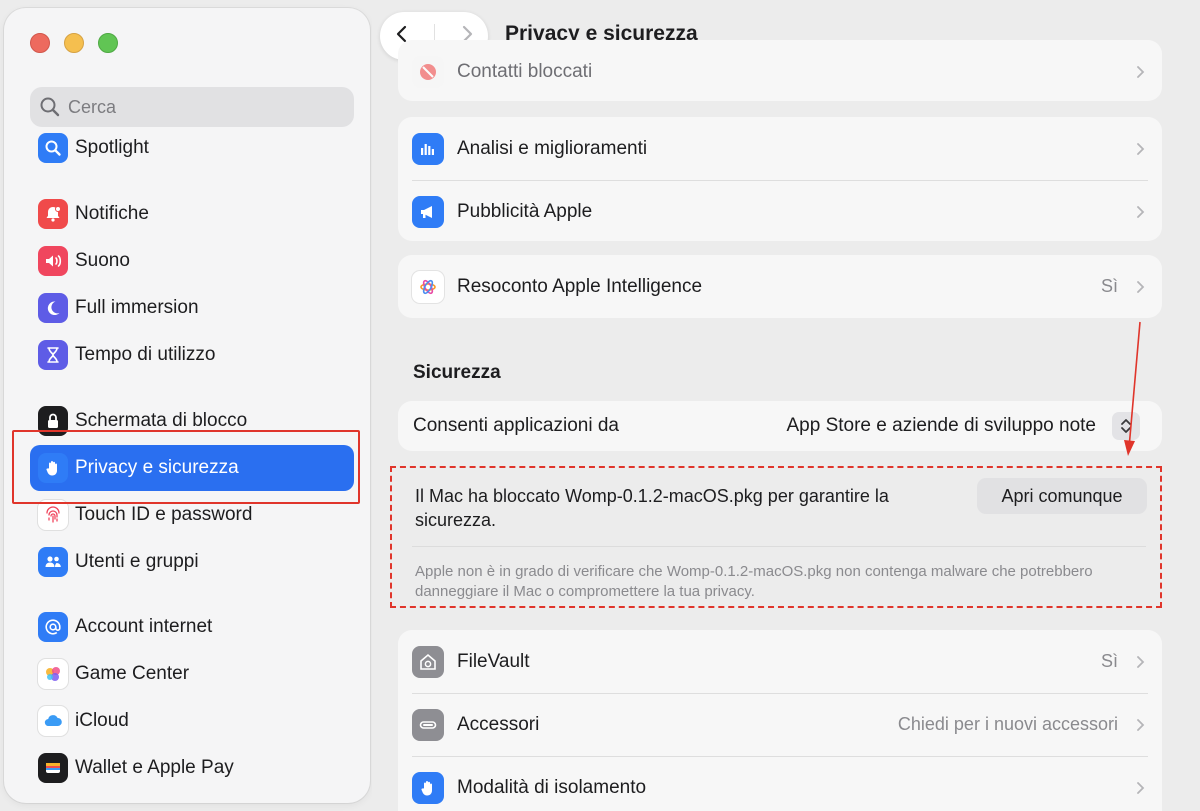  I want to click on sidebar-item-label: Spotlight, so click(112, 147).